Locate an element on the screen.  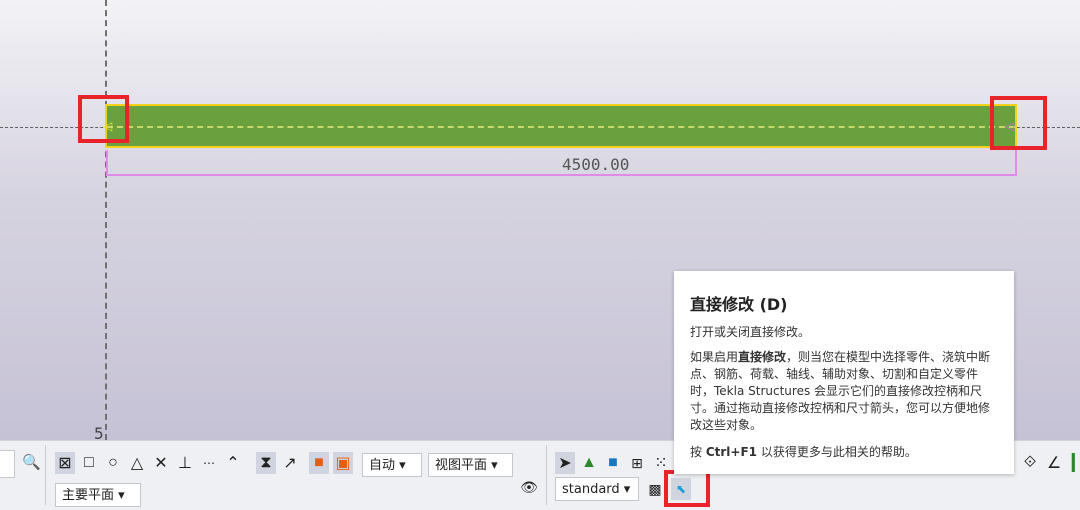
auto-dropdown: 自动 ▾ is located at coordinates (392, 465).